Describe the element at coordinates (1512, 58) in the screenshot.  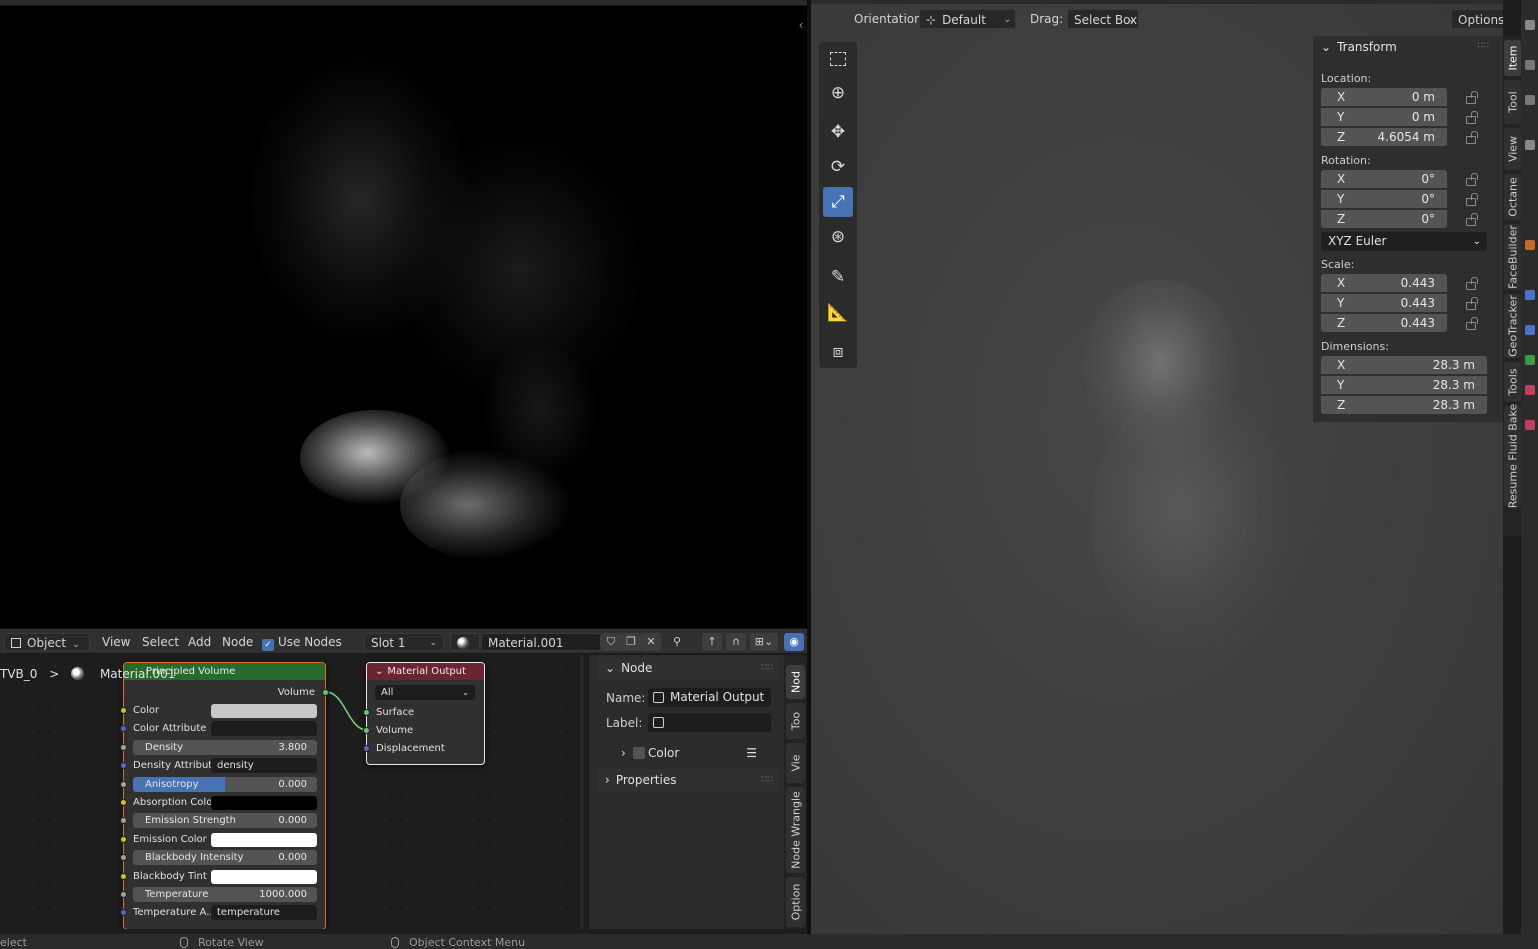
I see `tab-item: Item` at that location.